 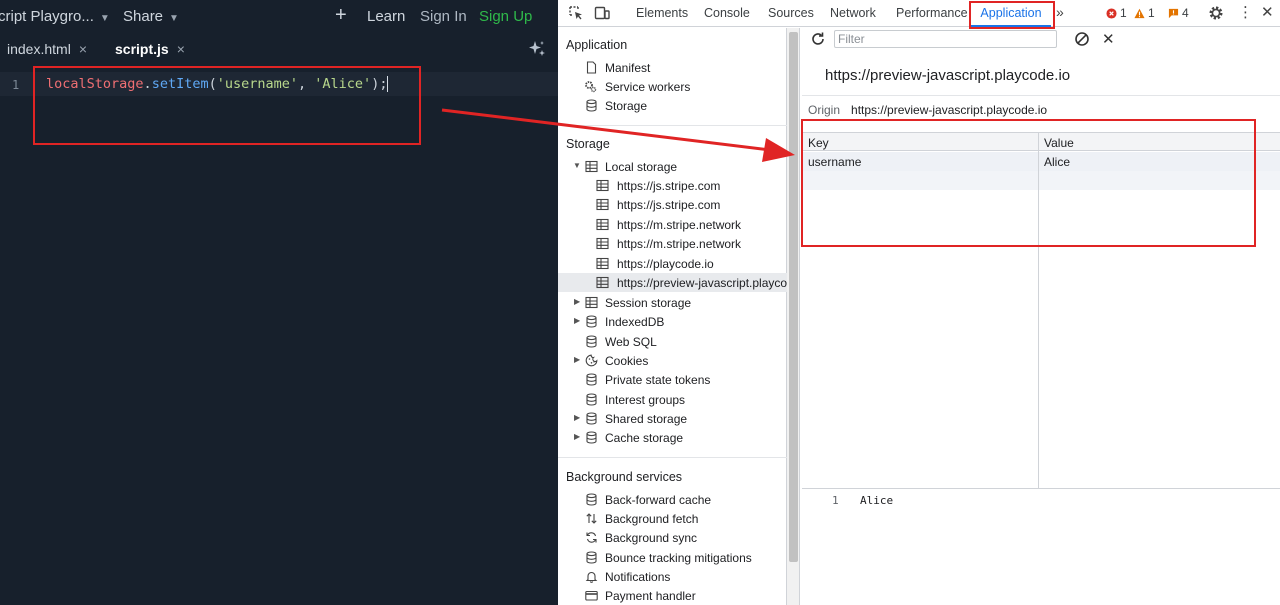 I want to click on delete-selected-icon: ✕, so click(x=1108, y=39).